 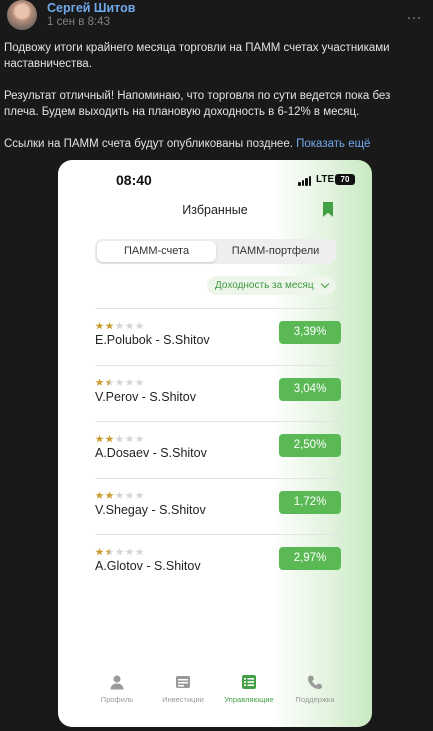 I want to click on return-badge: 3,39%, so click(x=310, y=332).